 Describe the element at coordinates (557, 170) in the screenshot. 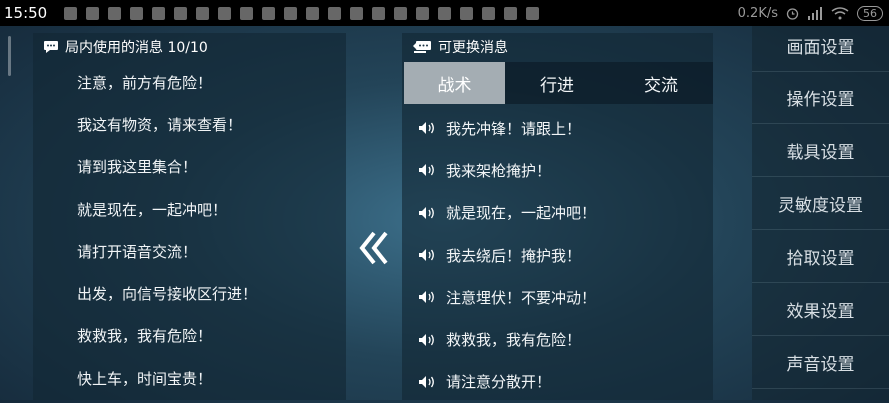

I see `replaceable-message-item: 我来架枪掩护！` at that location.